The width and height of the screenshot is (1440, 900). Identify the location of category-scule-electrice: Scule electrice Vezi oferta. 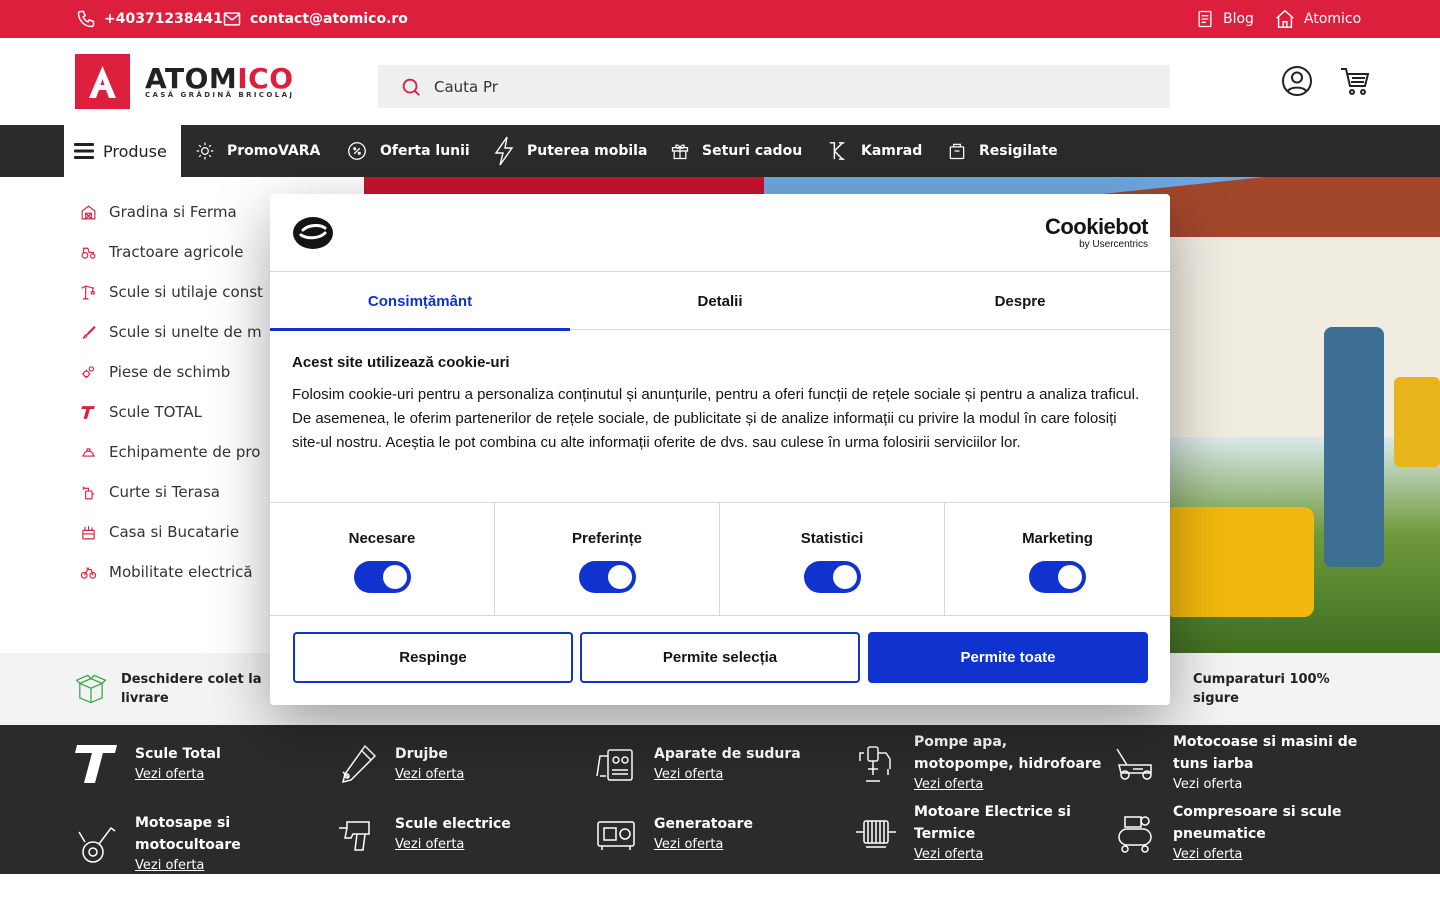
(460, 834).